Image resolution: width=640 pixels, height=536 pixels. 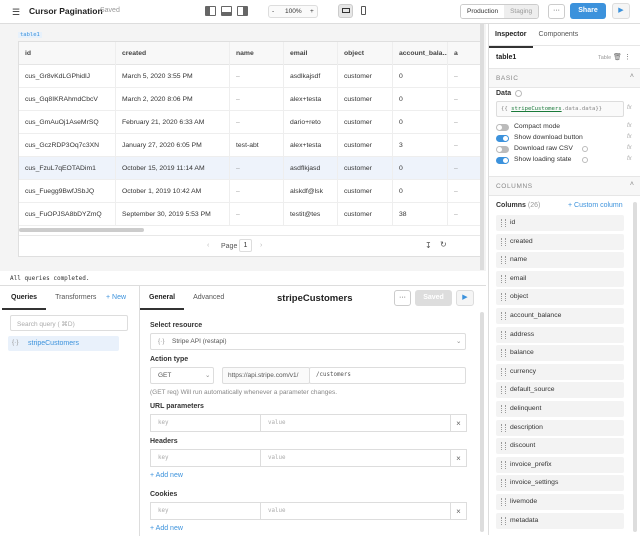 What do you see at coordinates (311, 168) in the screenshot?
I see `table-cell-email: asdflkjasd` at bounding box center [311, 168].